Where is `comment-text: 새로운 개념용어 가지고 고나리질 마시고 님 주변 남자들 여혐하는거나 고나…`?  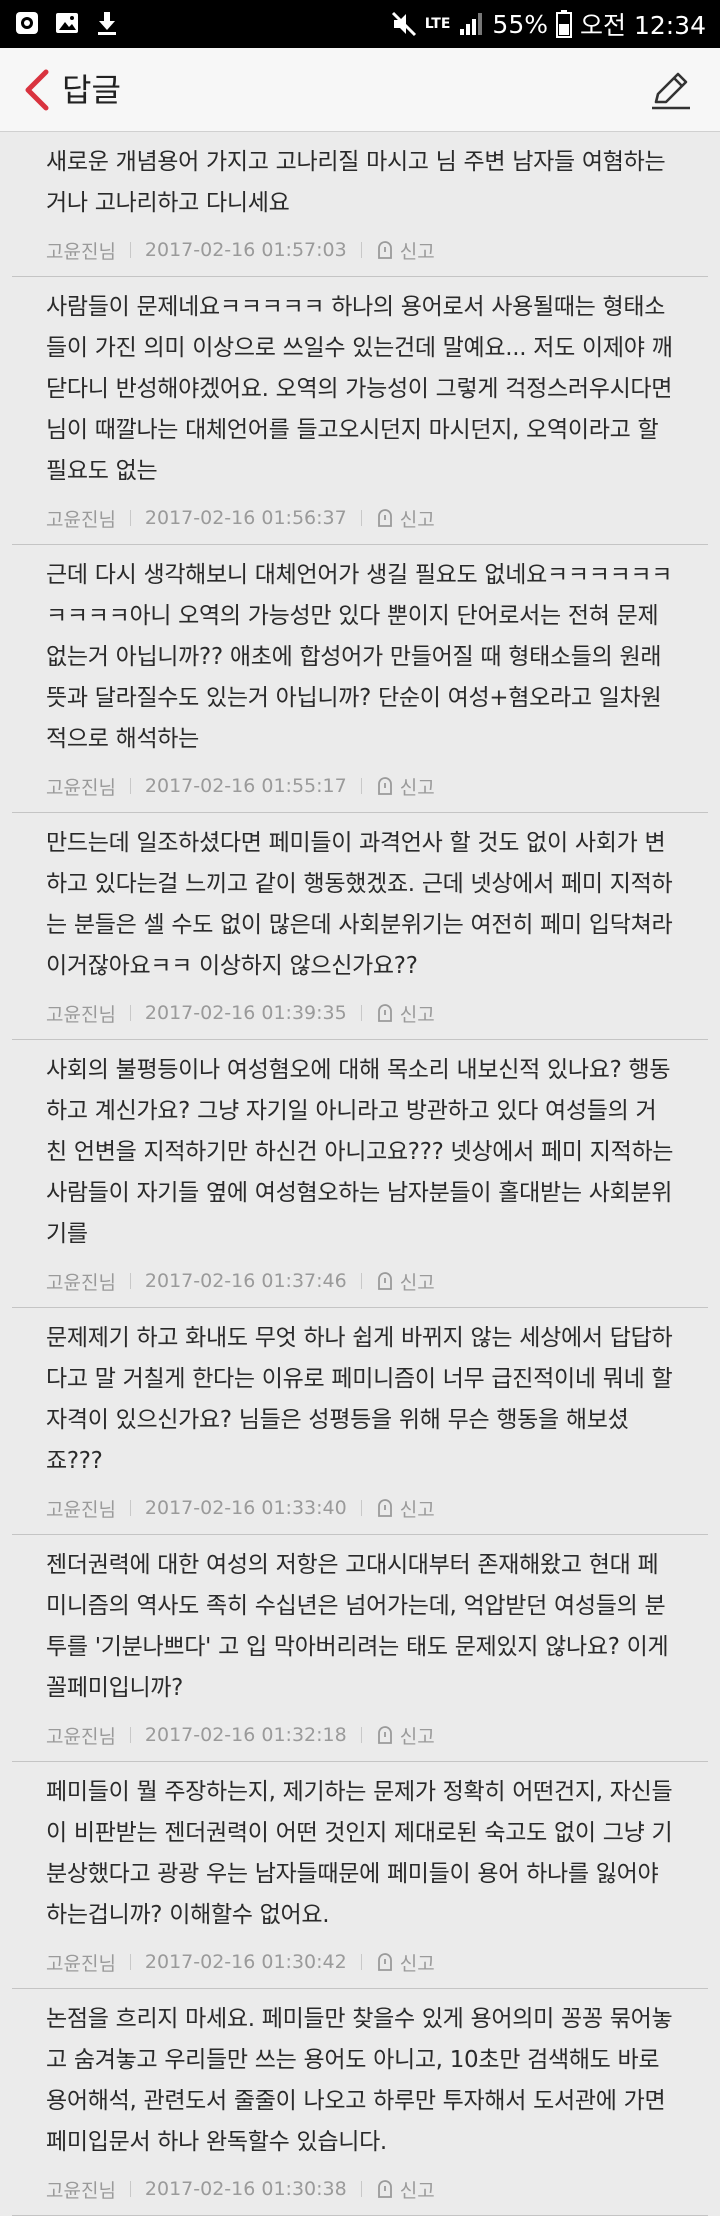 comment-text: 새로운 개념용어 가지고 고나리질 마시고 님 주변 남자들 여혐하는거나 고나… is located at coordinates (356, 182).